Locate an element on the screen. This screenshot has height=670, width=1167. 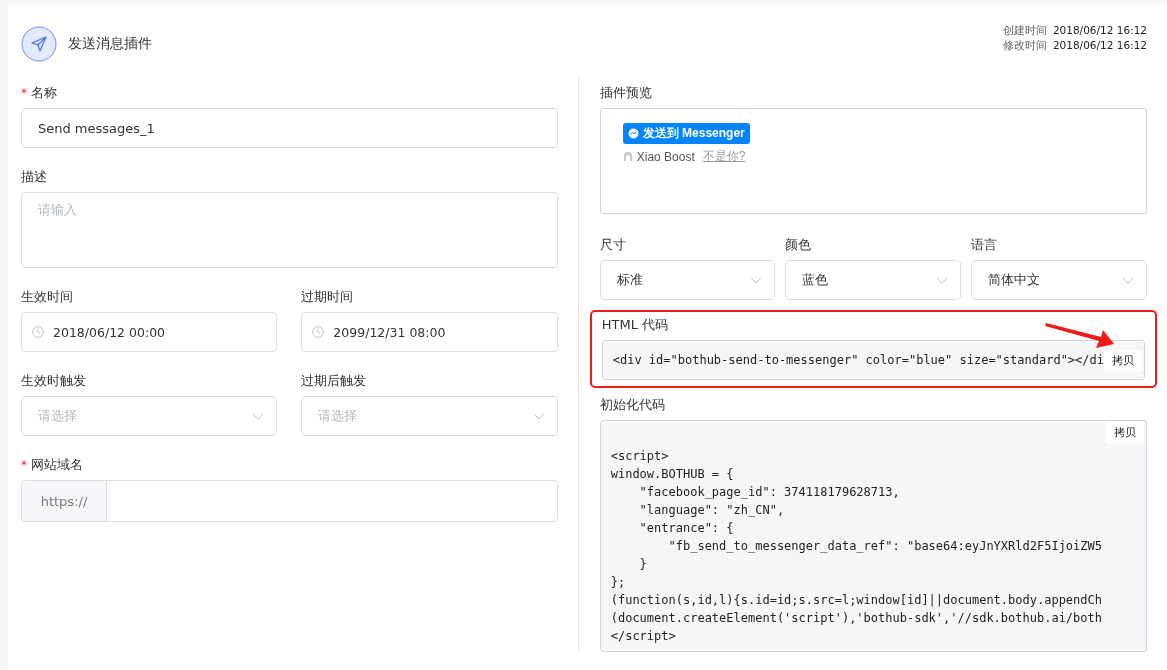
option-select: 标准 is located at coordinates (687, 280).